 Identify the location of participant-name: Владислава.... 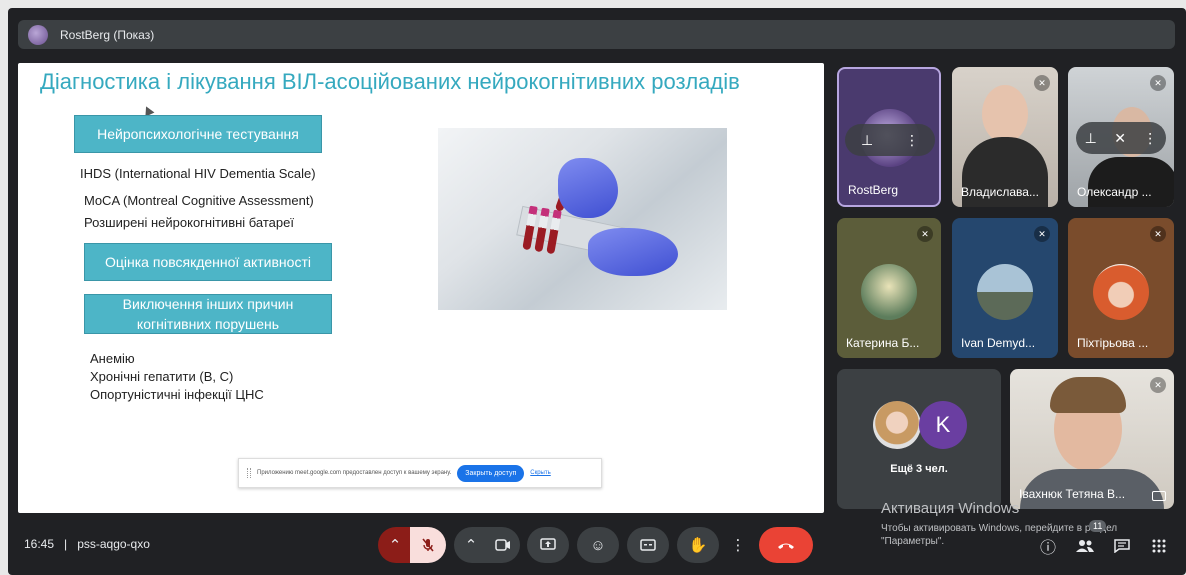
(1000, 192).